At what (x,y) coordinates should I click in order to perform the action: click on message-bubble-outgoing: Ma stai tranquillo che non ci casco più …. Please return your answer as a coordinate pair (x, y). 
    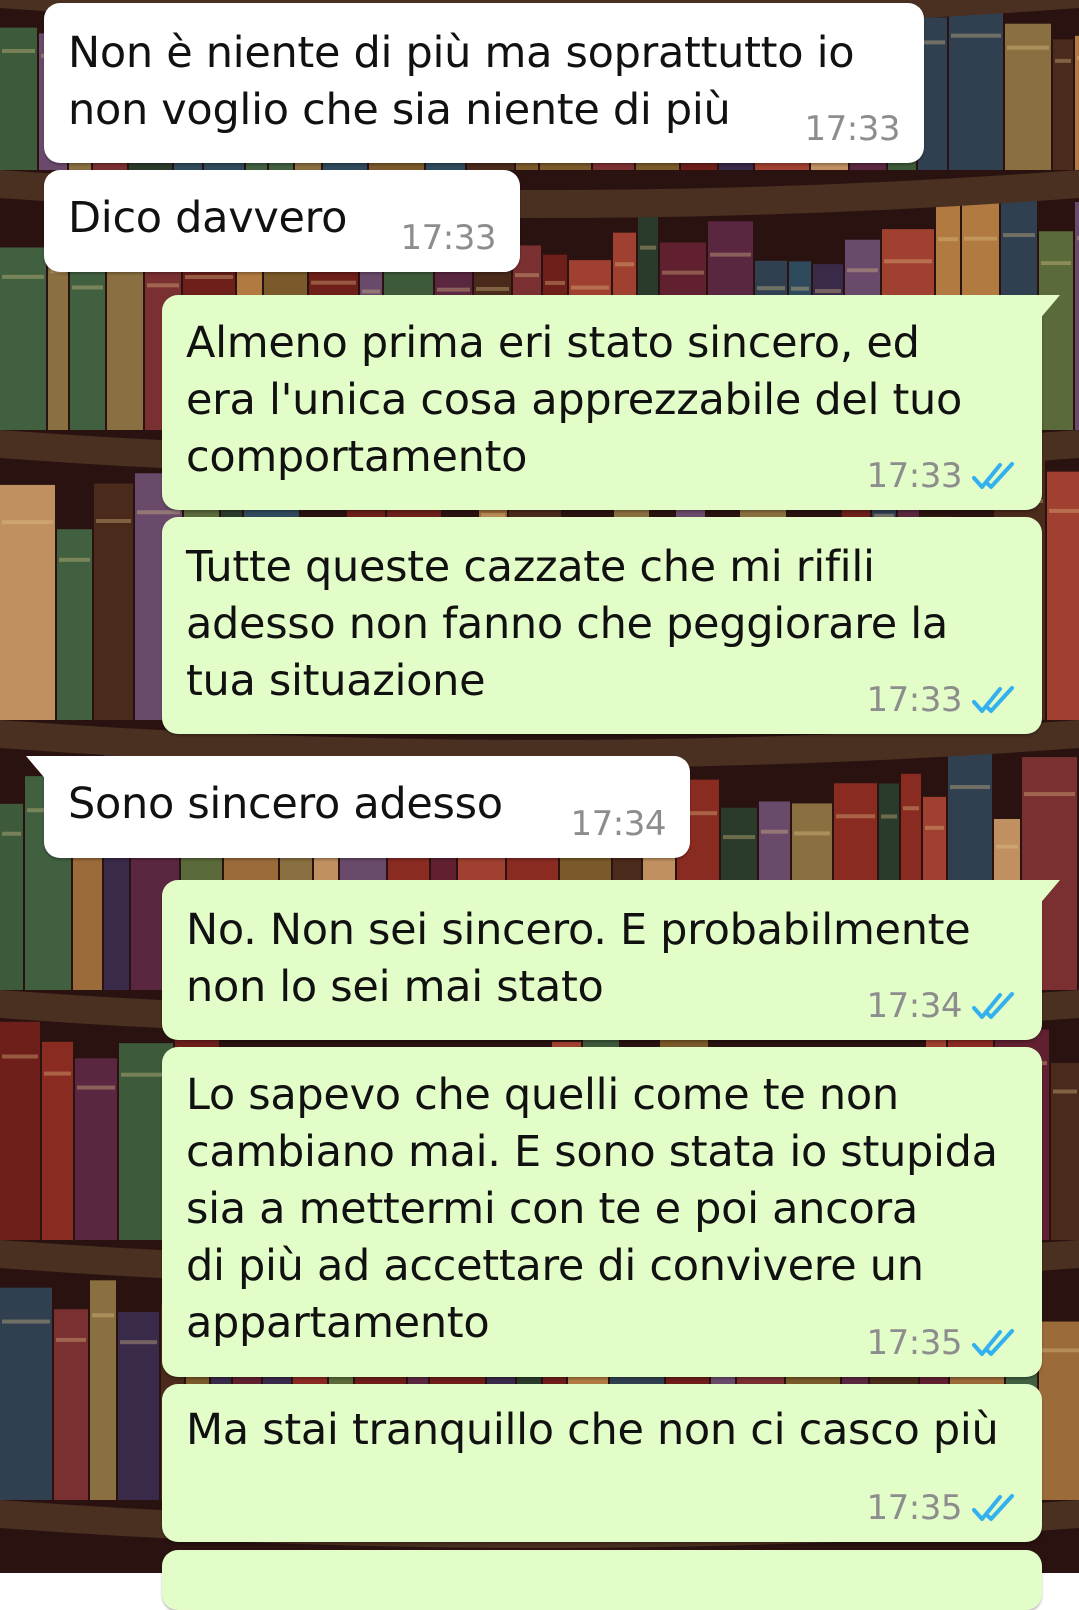
    Looking at the image, I should click on (602, 1463).